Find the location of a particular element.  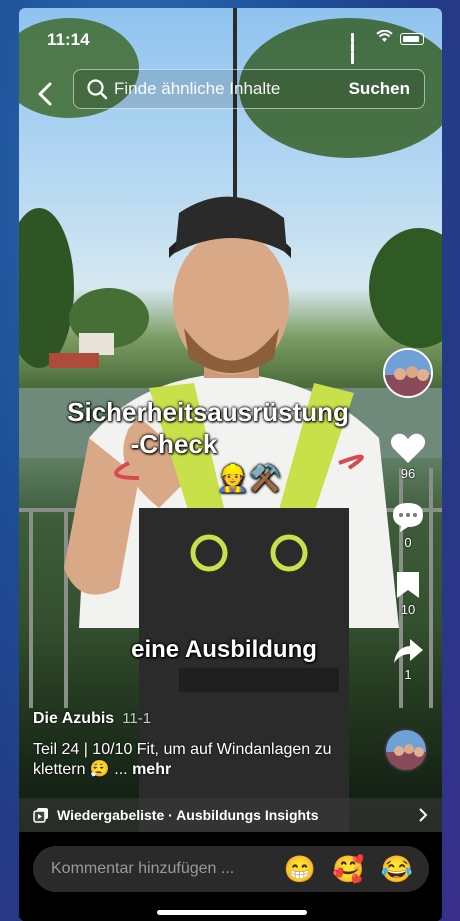

playlist-icon is located at coordinates (40, 815).